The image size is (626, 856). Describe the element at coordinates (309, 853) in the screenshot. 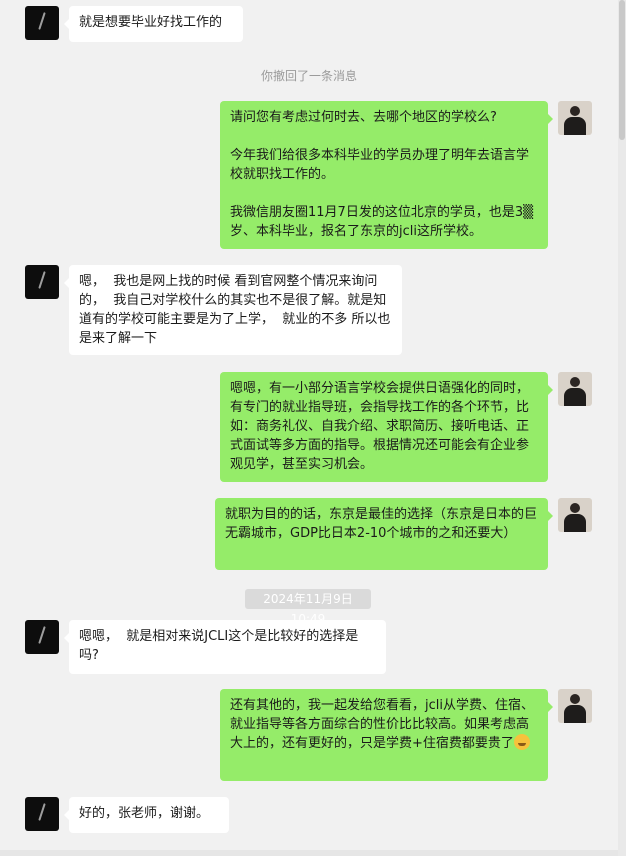

I see `input-area-edge` at that location.